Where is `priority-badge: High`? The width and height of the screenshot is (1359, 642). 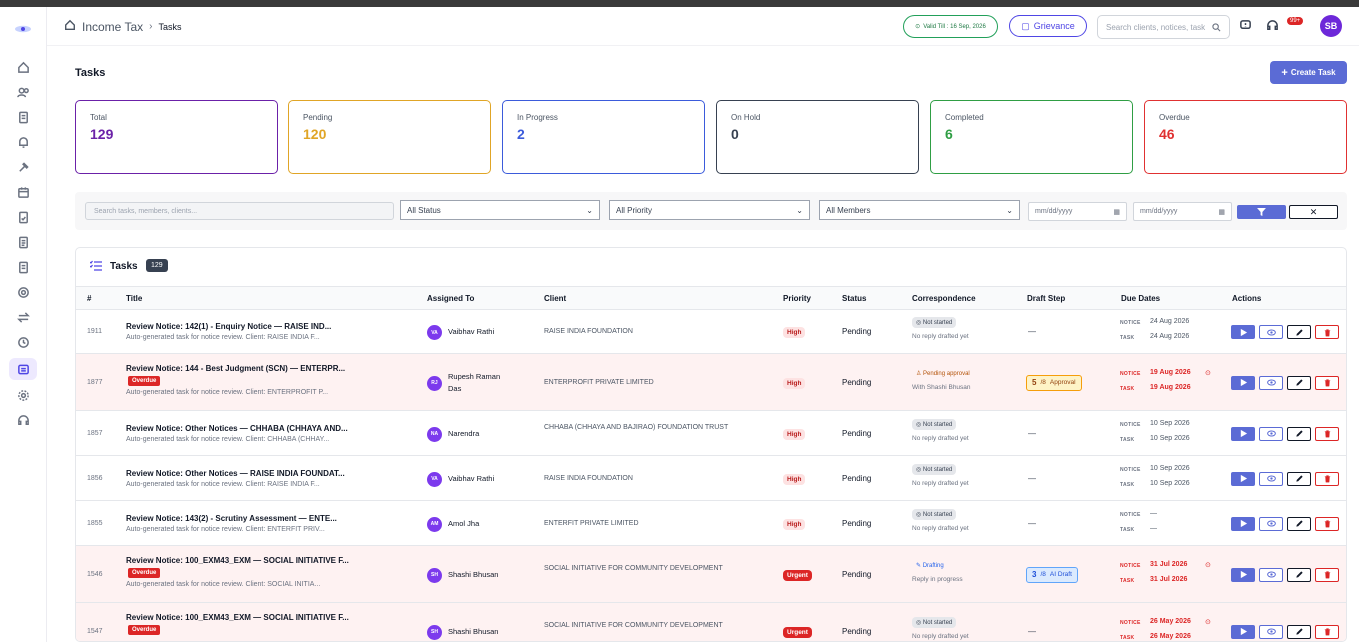 priority-badge: High is located at coordinates (794, 479).